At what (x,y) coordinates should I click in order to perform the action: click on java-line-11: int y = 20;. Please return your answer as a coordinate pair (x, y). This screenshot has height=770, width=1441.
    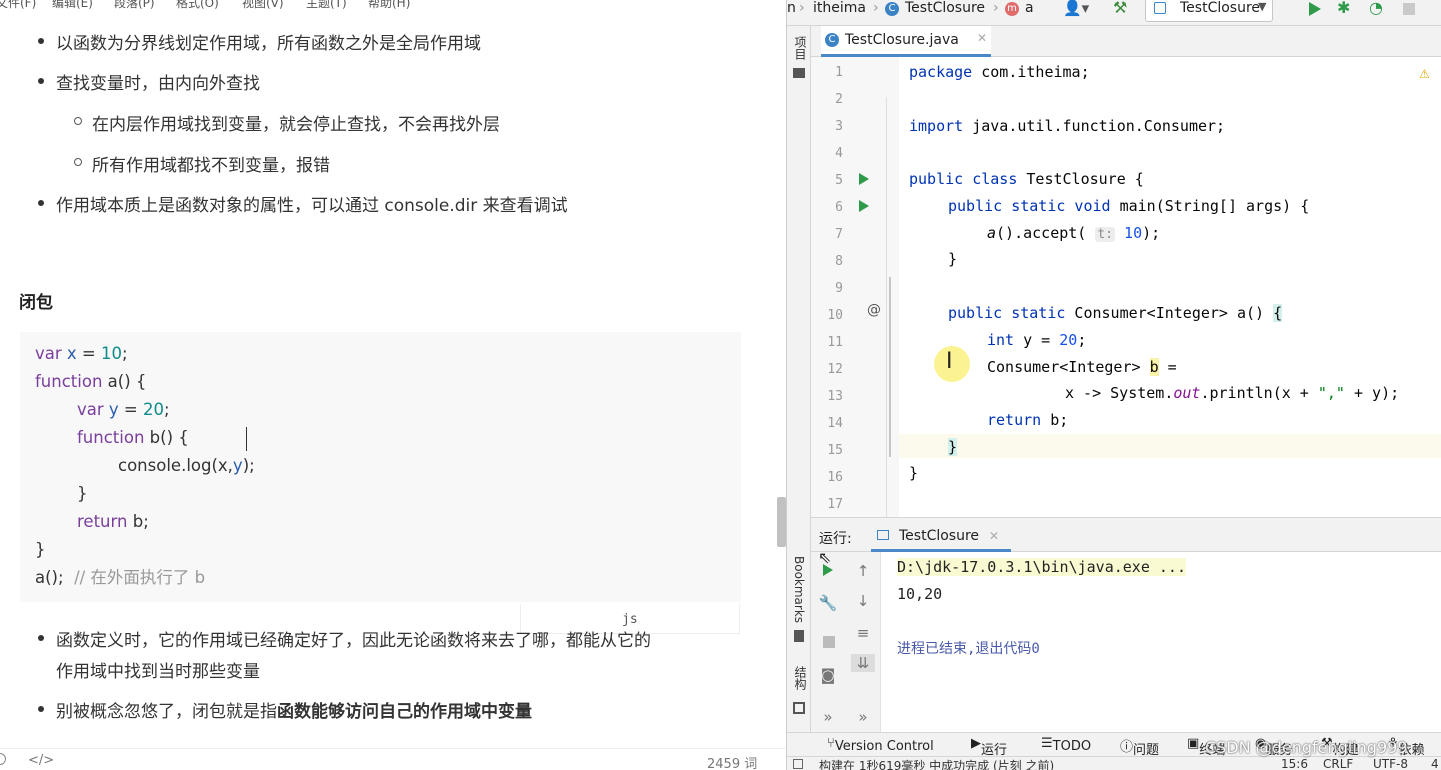
    Looking at the image, I should click on (1037, 340).